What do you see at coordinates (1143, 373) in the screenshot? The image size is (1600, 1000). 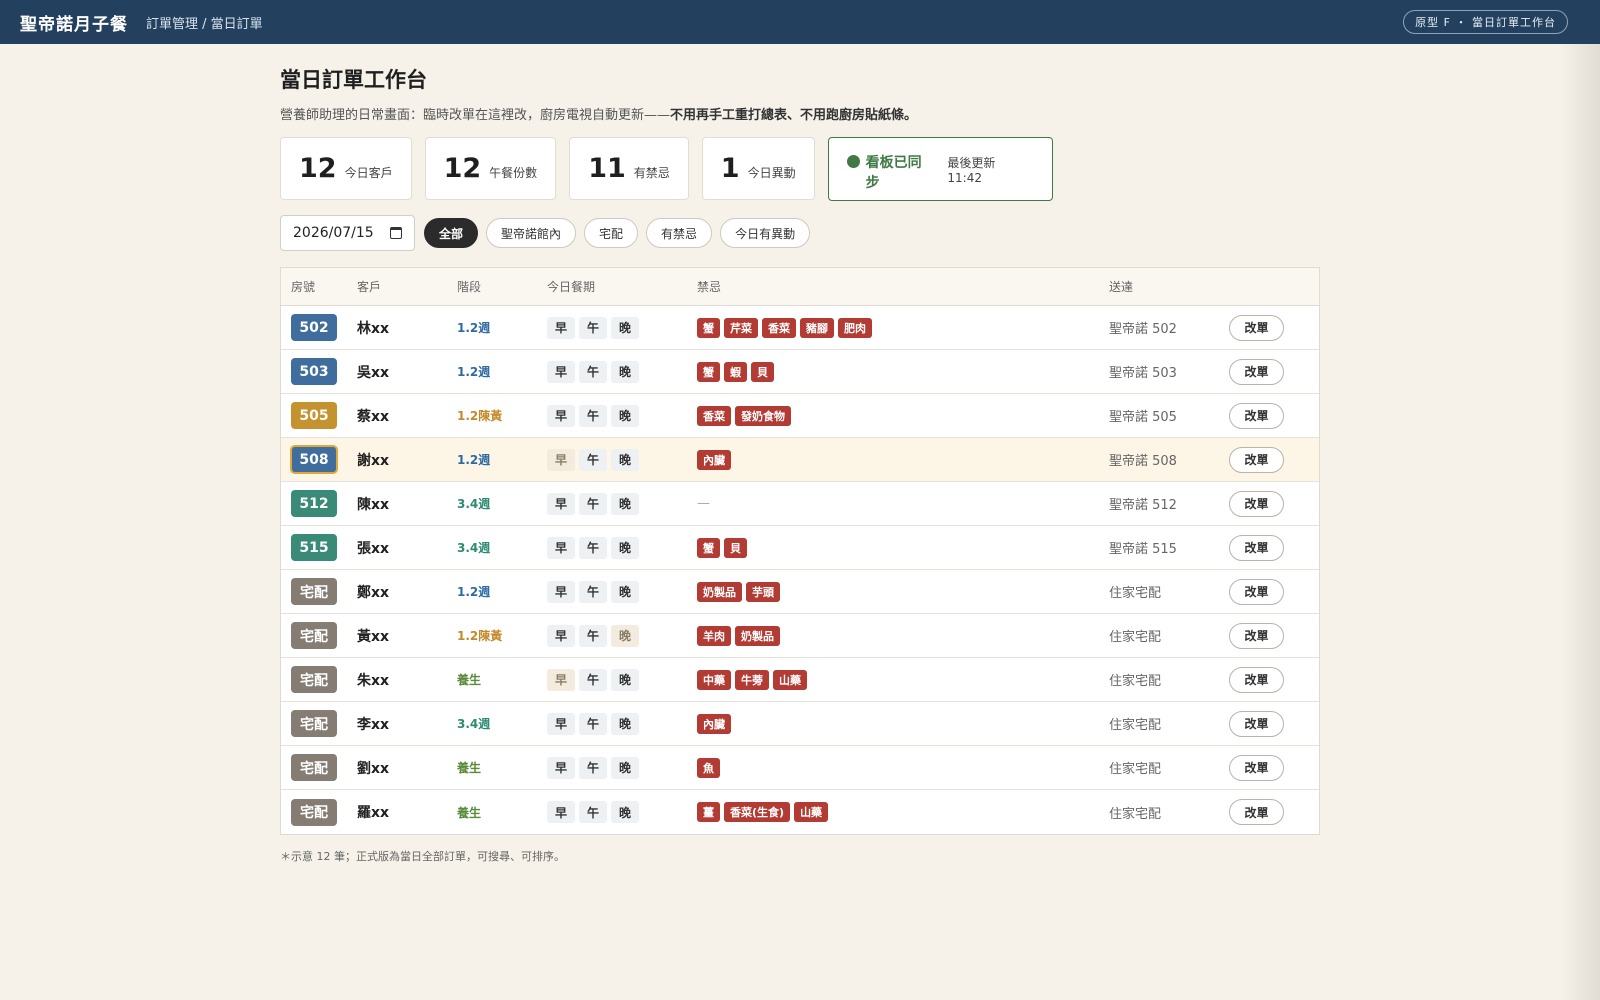 I see `delivery-location: 聖帝諾 503` at bounding box center [1143, 373].